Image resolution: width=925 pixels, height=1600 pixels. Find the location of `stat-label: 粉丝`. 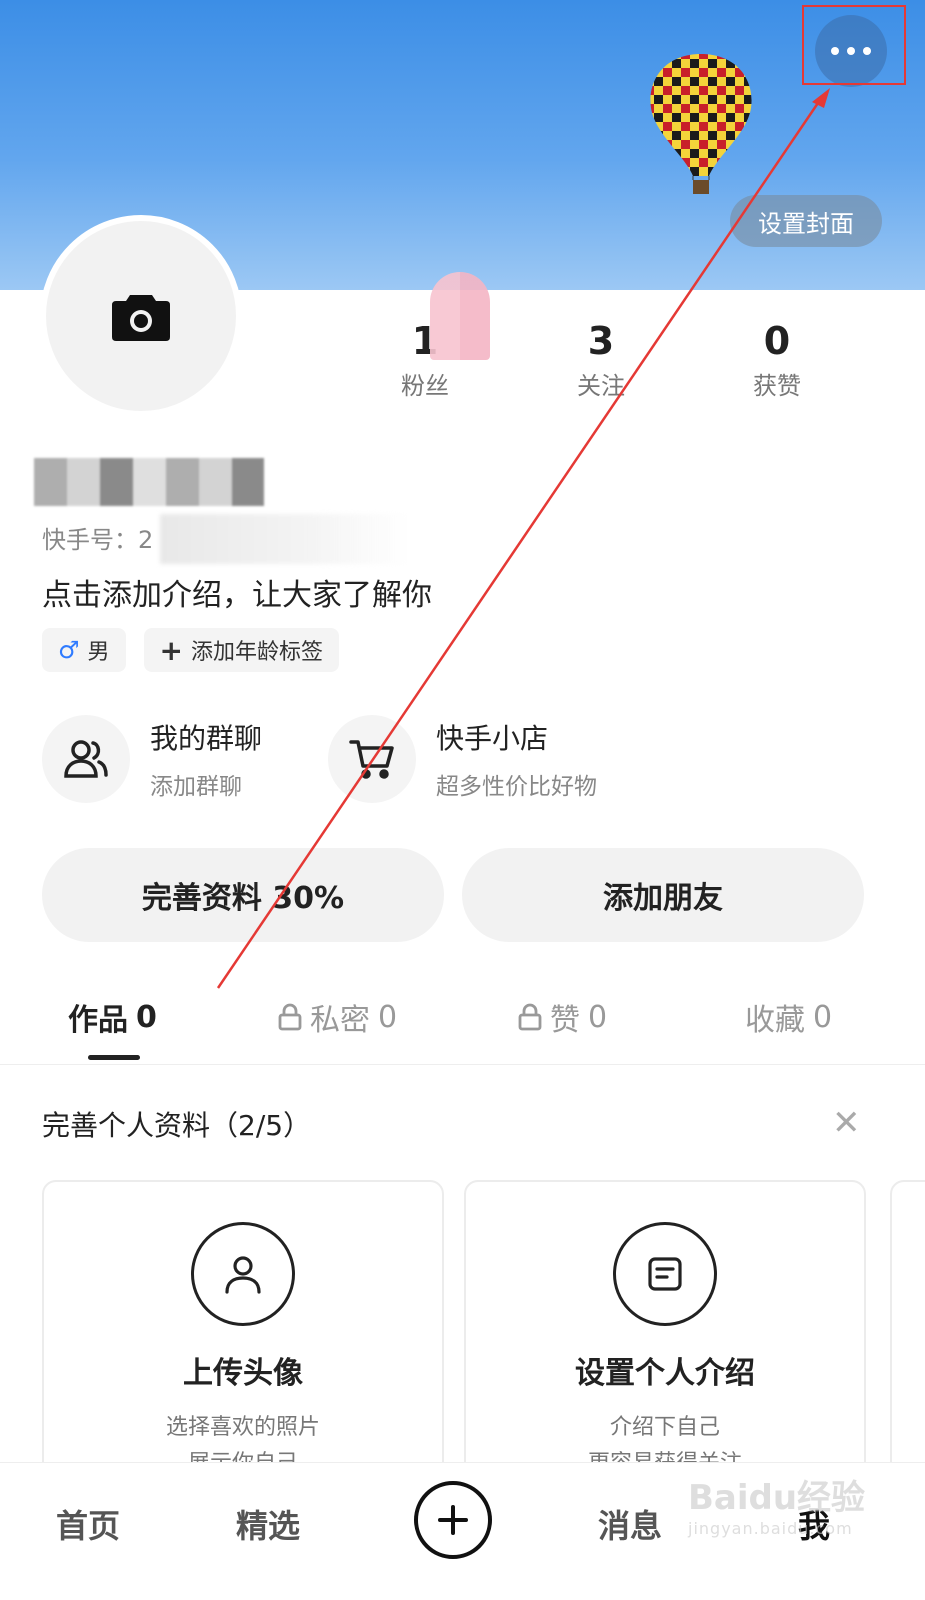

stat-label: 粉丝 is located at coordinates (425, 386).